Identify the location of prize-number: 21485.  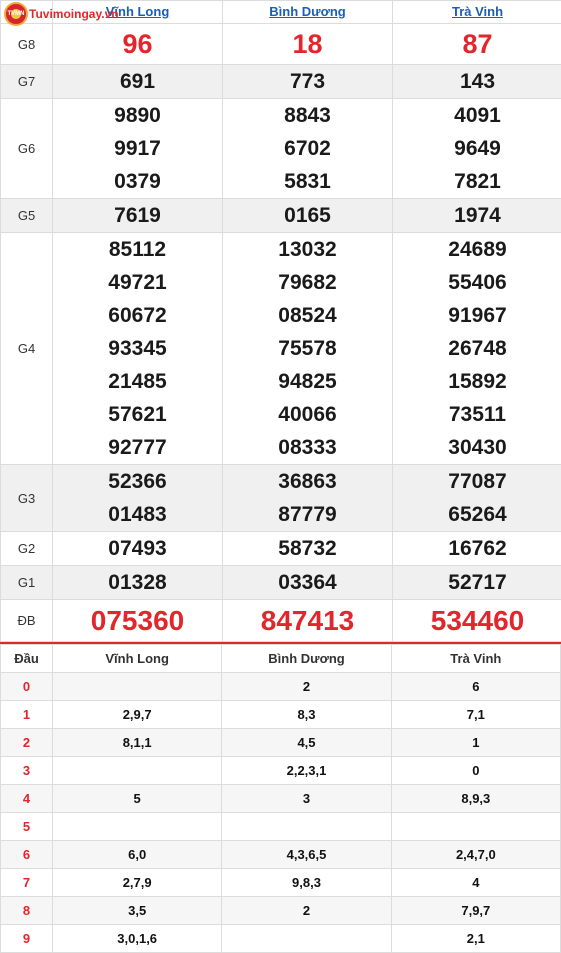
(137, 381).